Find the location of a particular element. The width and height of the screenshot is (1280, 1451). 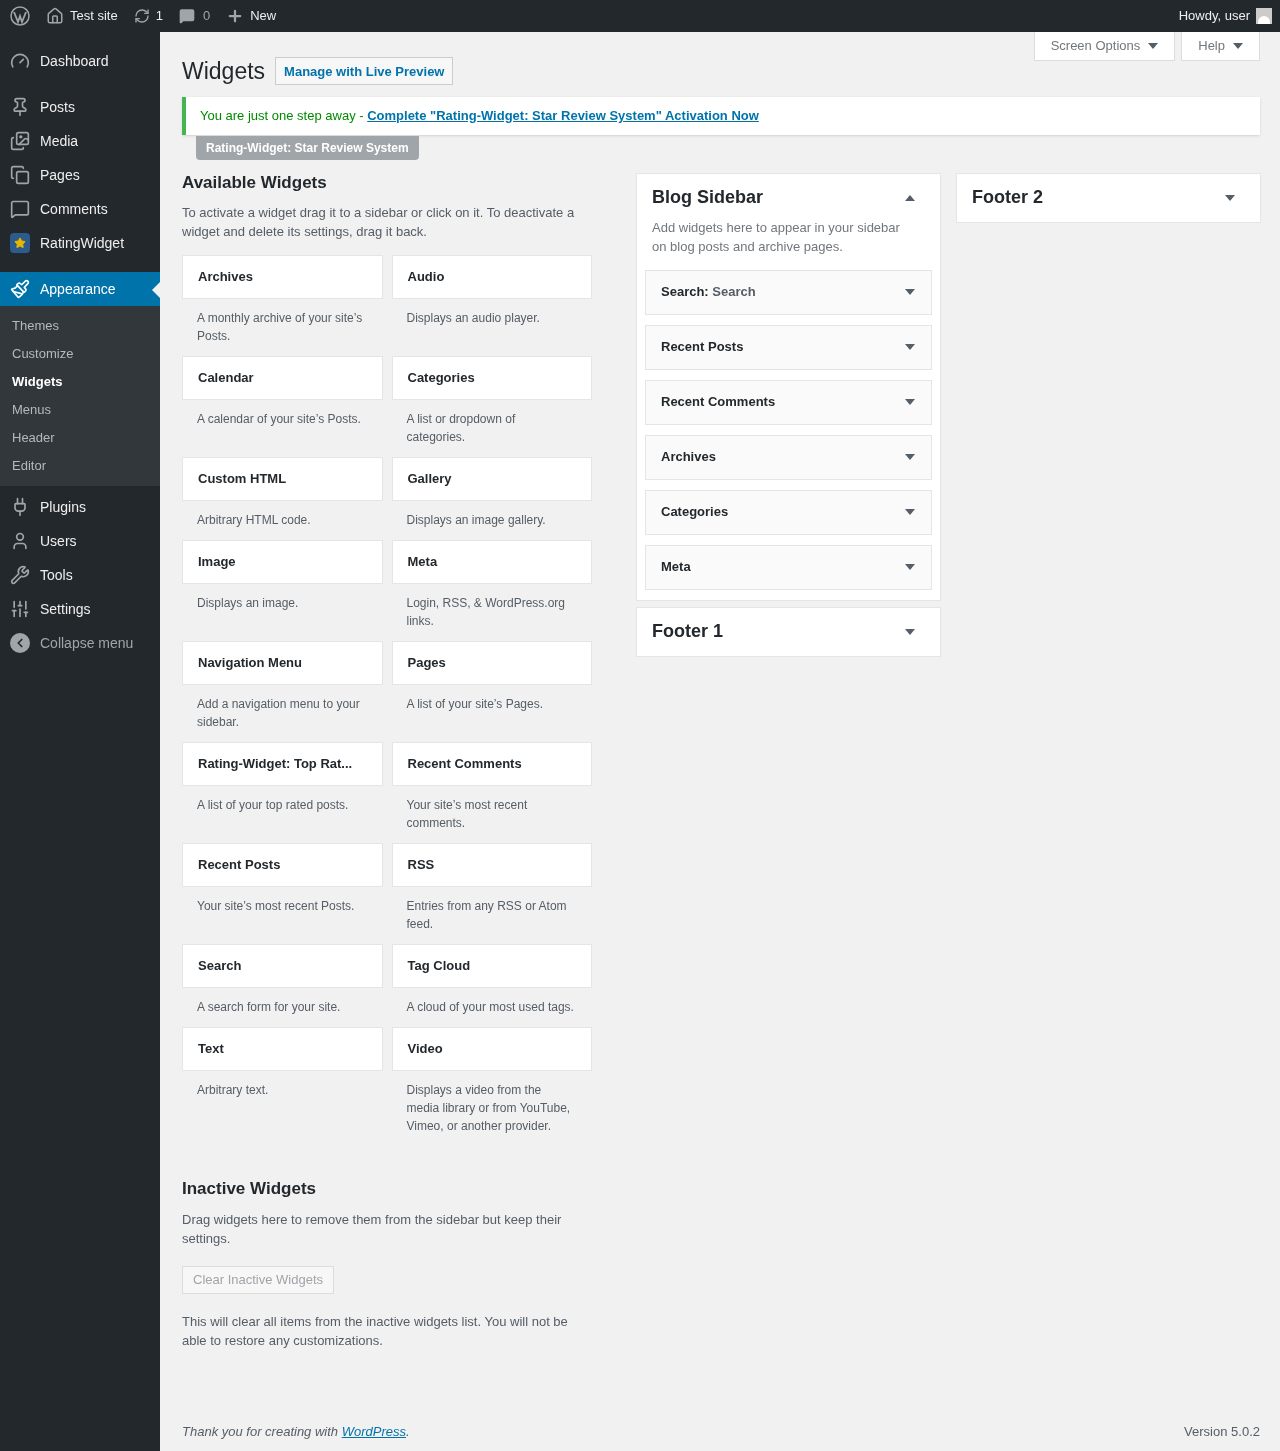

widget-description: Arbitrary text. is located at coordinates (233, 1090).